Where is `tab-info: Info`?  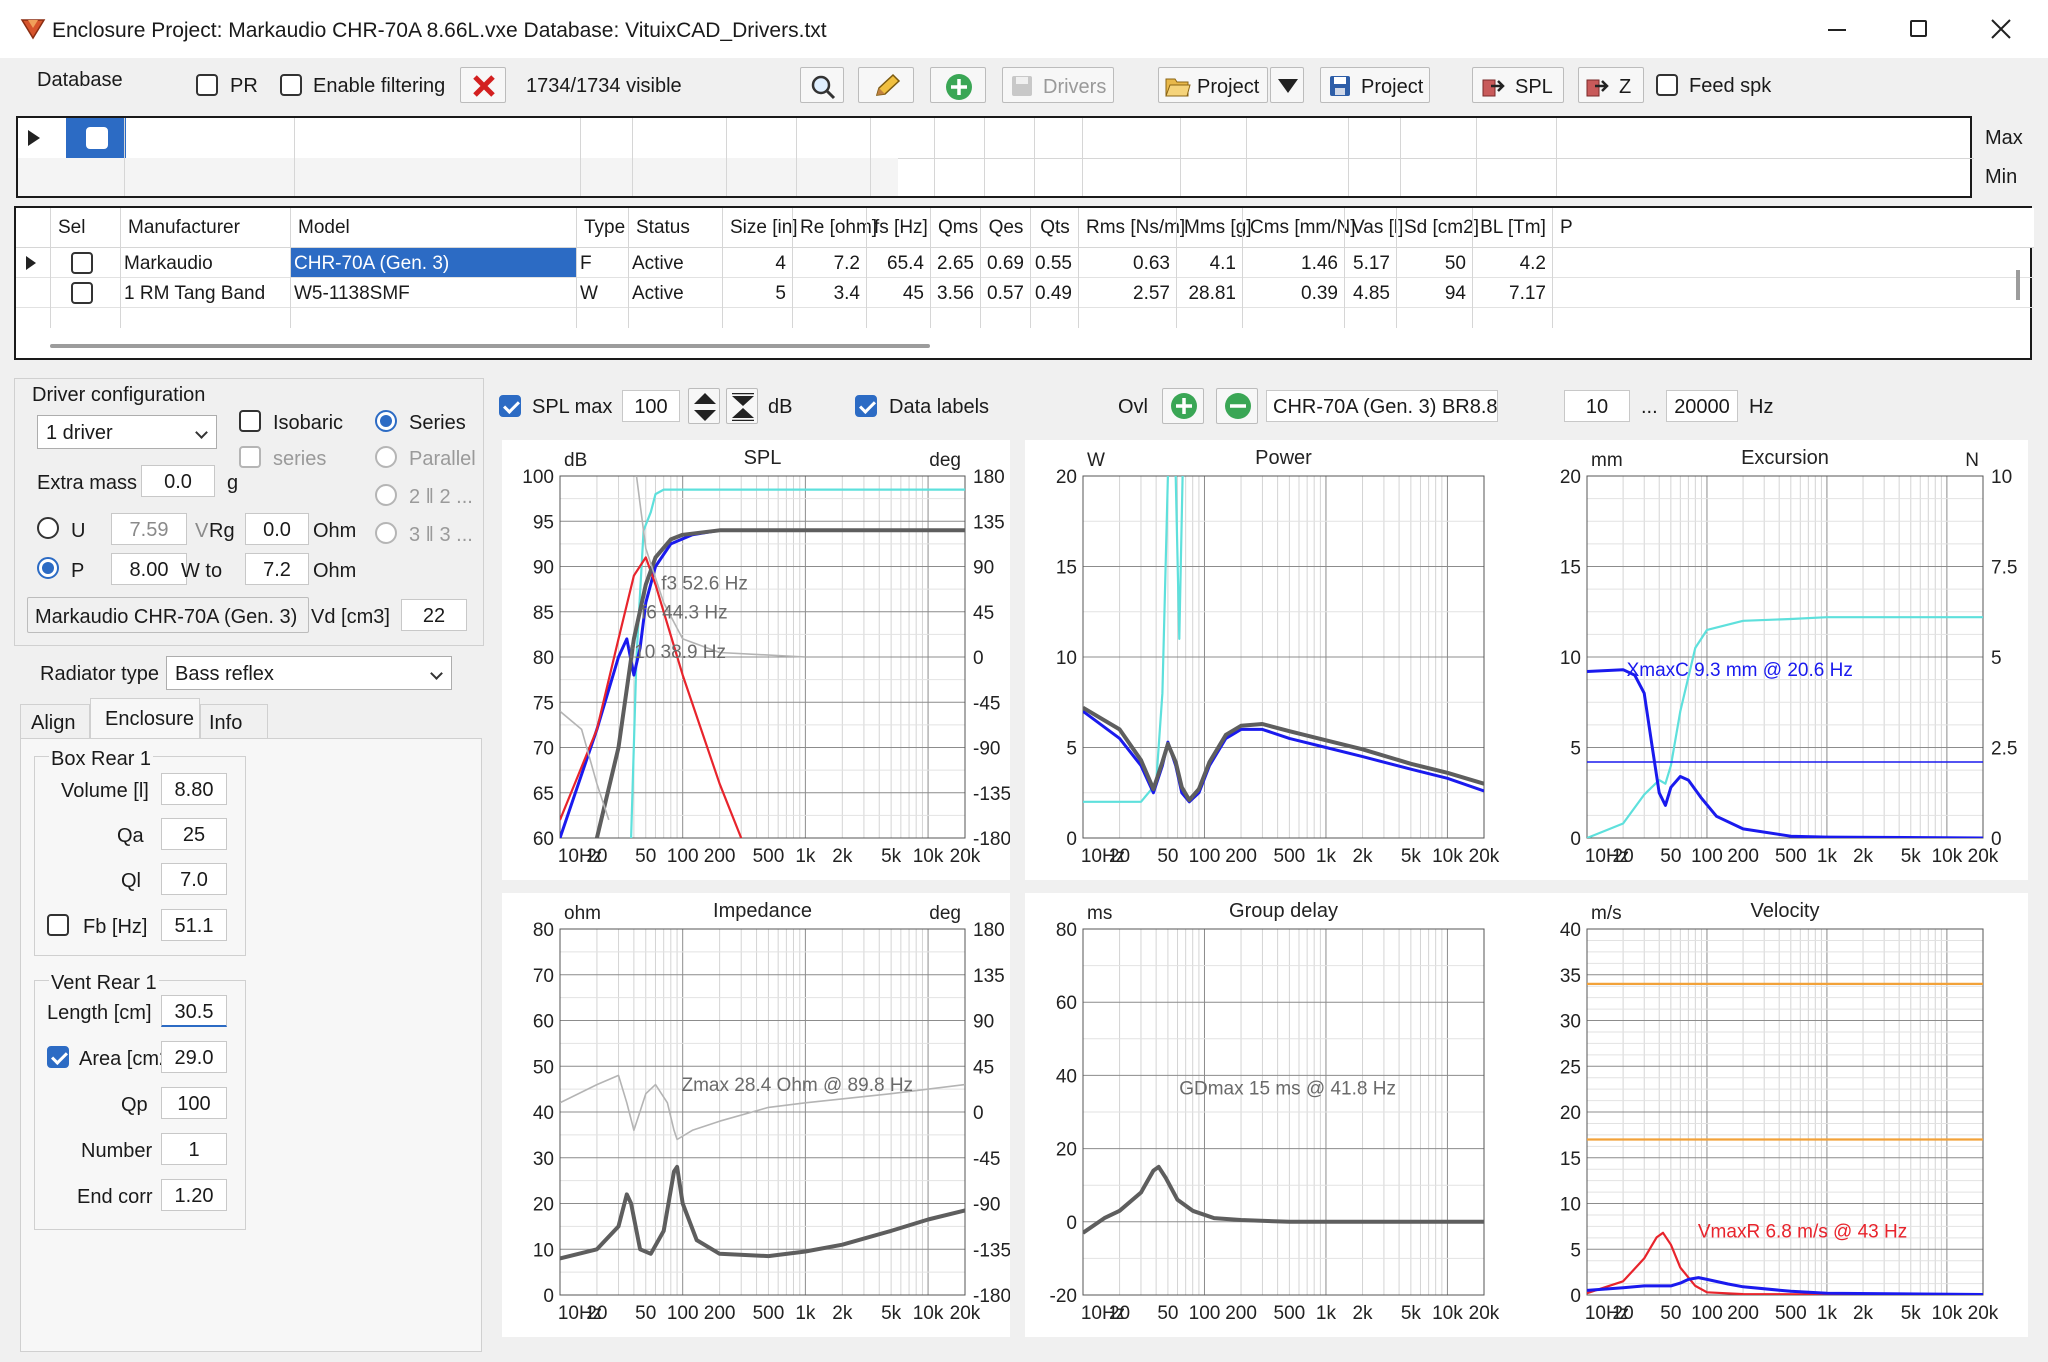
tab-info: Info is located at coordinates (234, 721).